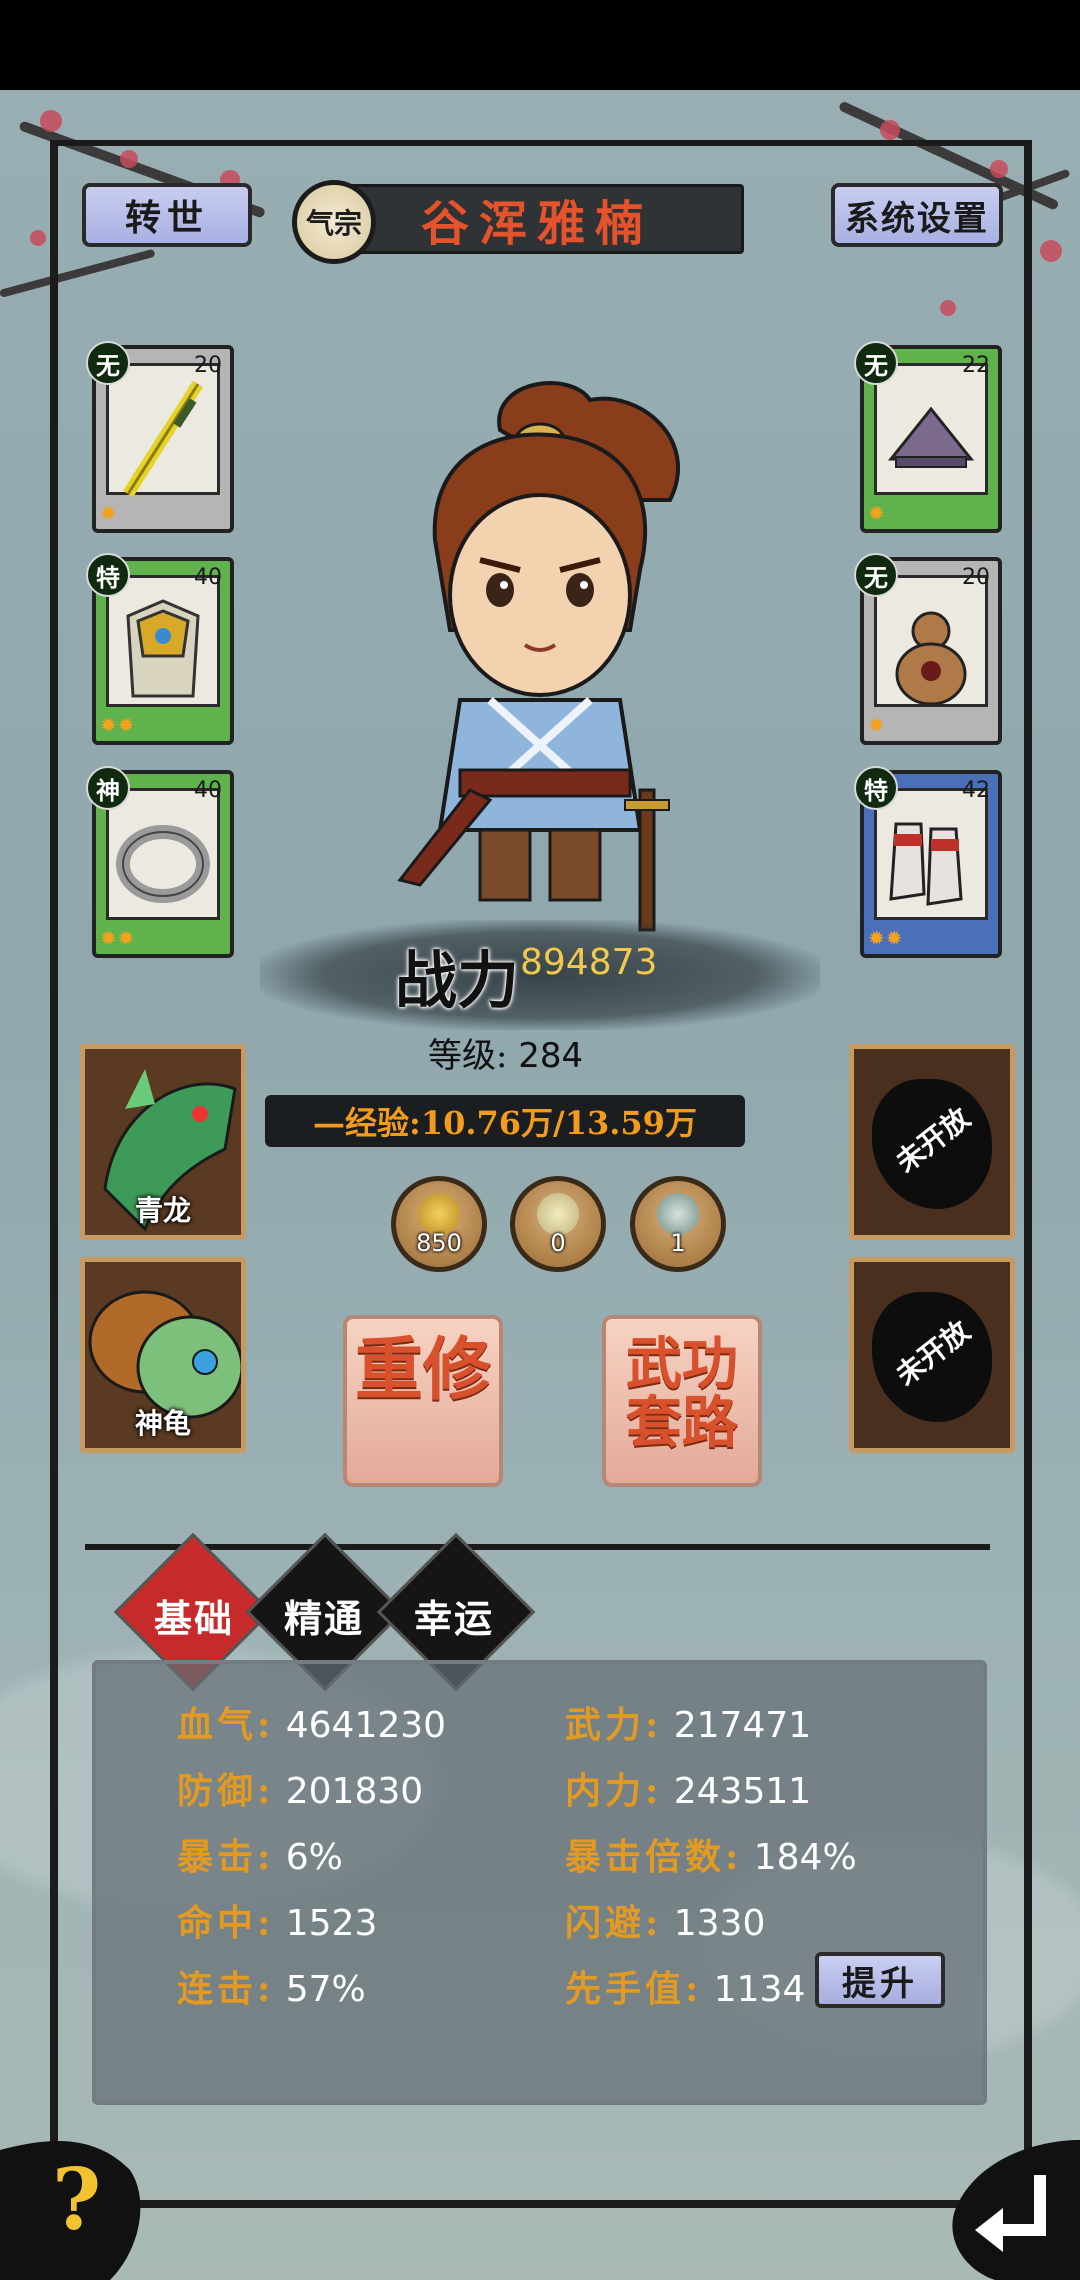 The height and width of the screenshot is (2280, 1080). What do you see at coordinates (162, 1423) in the screenshot?
I see `pet-name: 神龟` at bounding box center [162, 1423].